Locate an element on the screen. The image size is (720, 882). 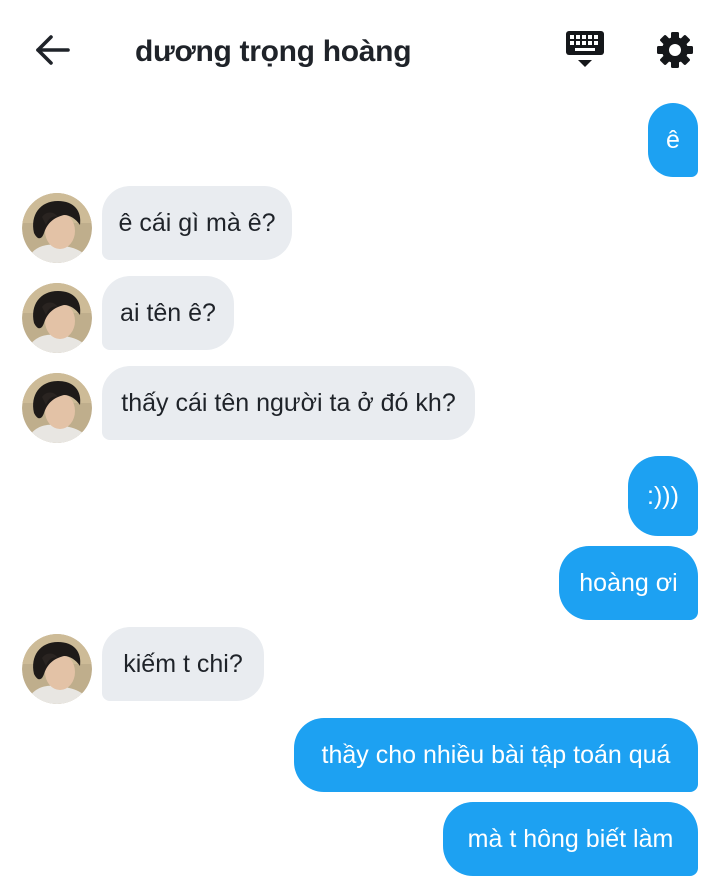
message-bubble-incoming: ê cái gì mà ê? is located at coordinates (197, 223).